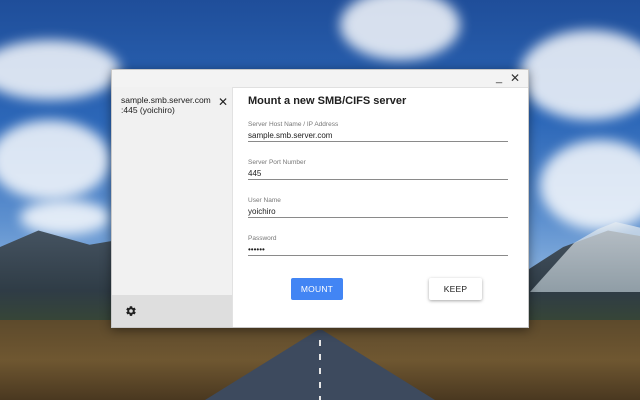  Describe the element at coordinates (378, 173) in the screenshot. I see `port-input` at that location.